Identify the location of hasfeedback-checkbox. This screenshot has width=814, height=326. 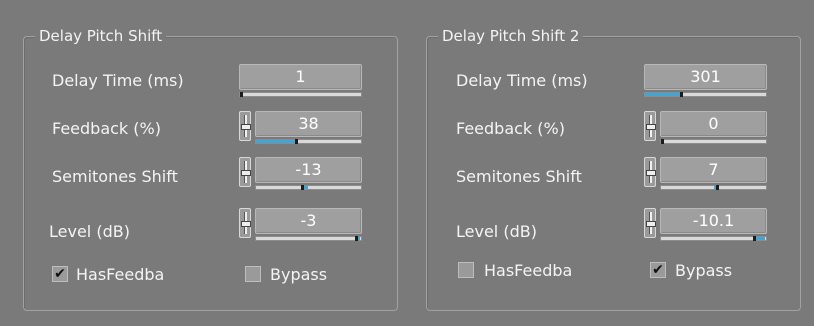
(466, 270).